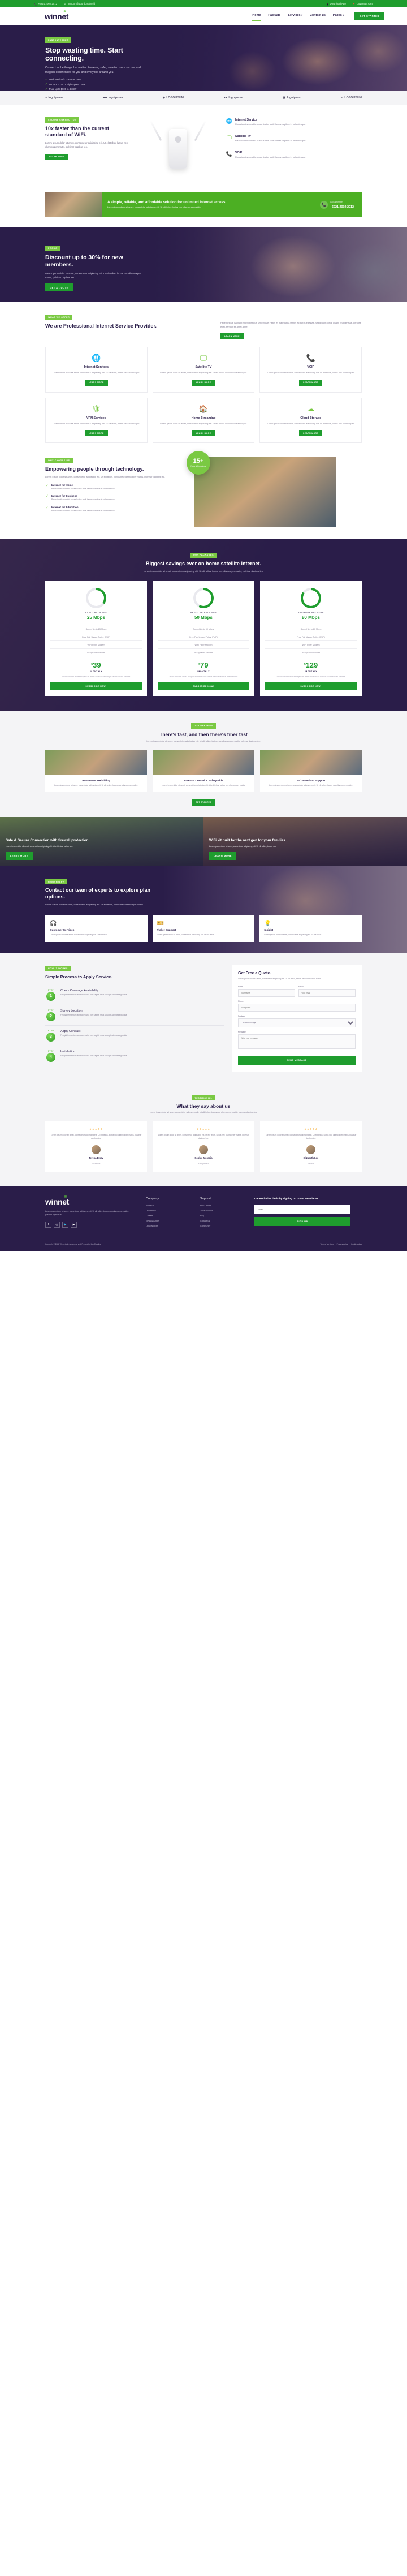 The image size is (407, 2576). What do you see at coordinates (74, 1225) in the screenshot?
I see `youtube-icon: ▶` at bounding box center [74, 1225].